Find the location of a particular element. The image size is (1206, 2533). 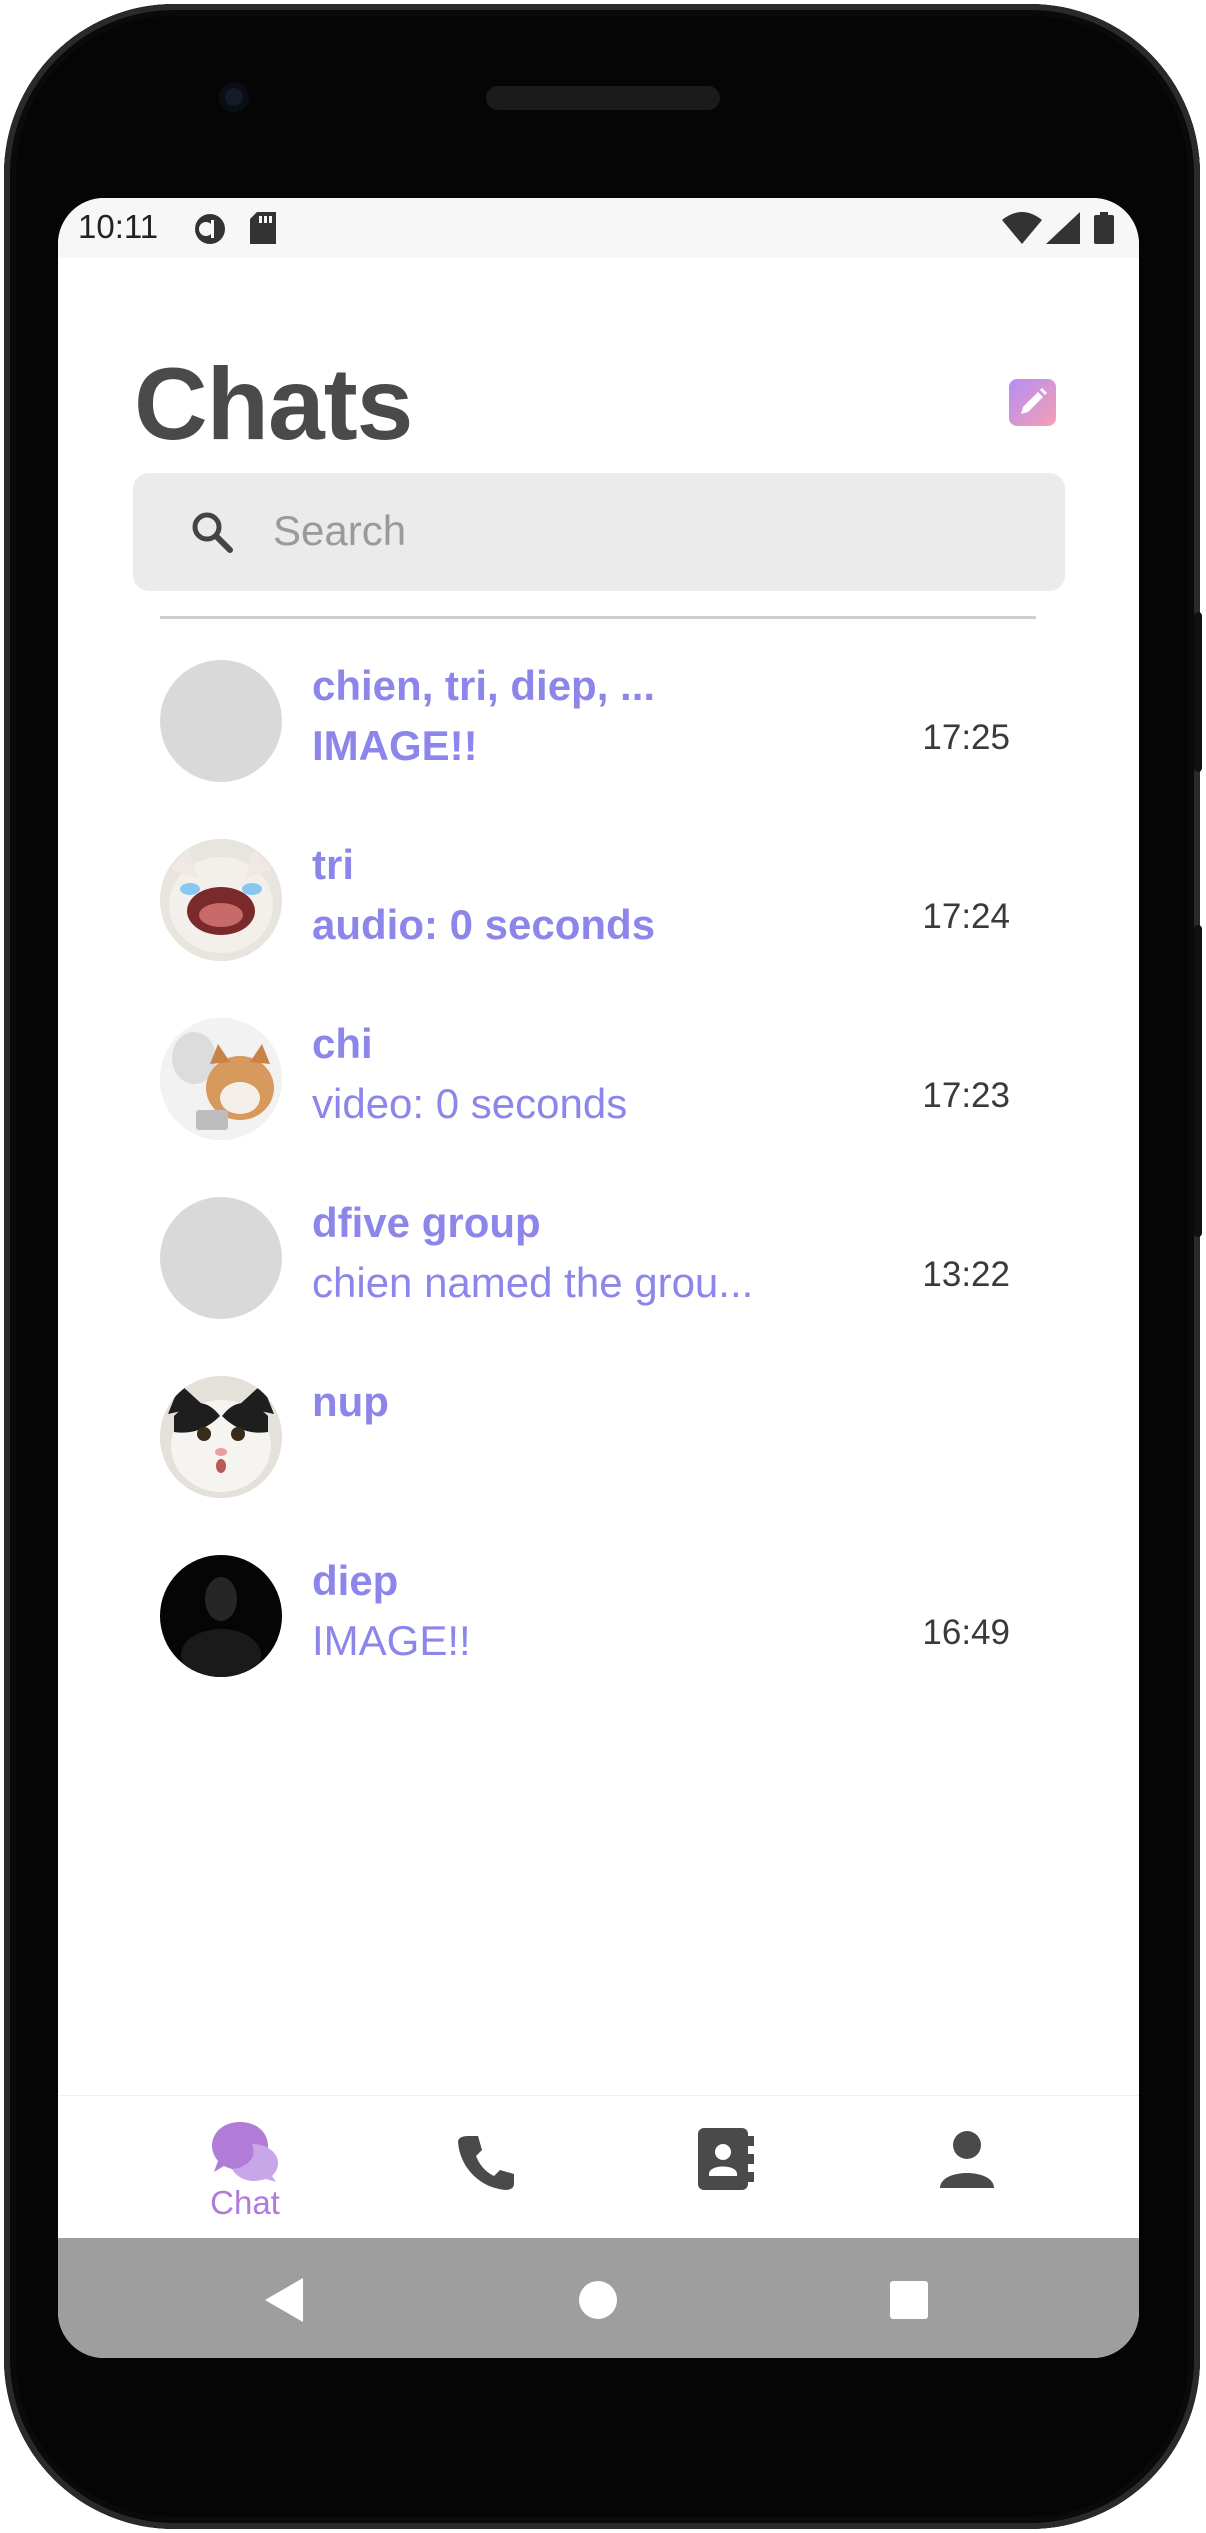

nav-chat-tab: Chat is located at coordinates (245, 2170).